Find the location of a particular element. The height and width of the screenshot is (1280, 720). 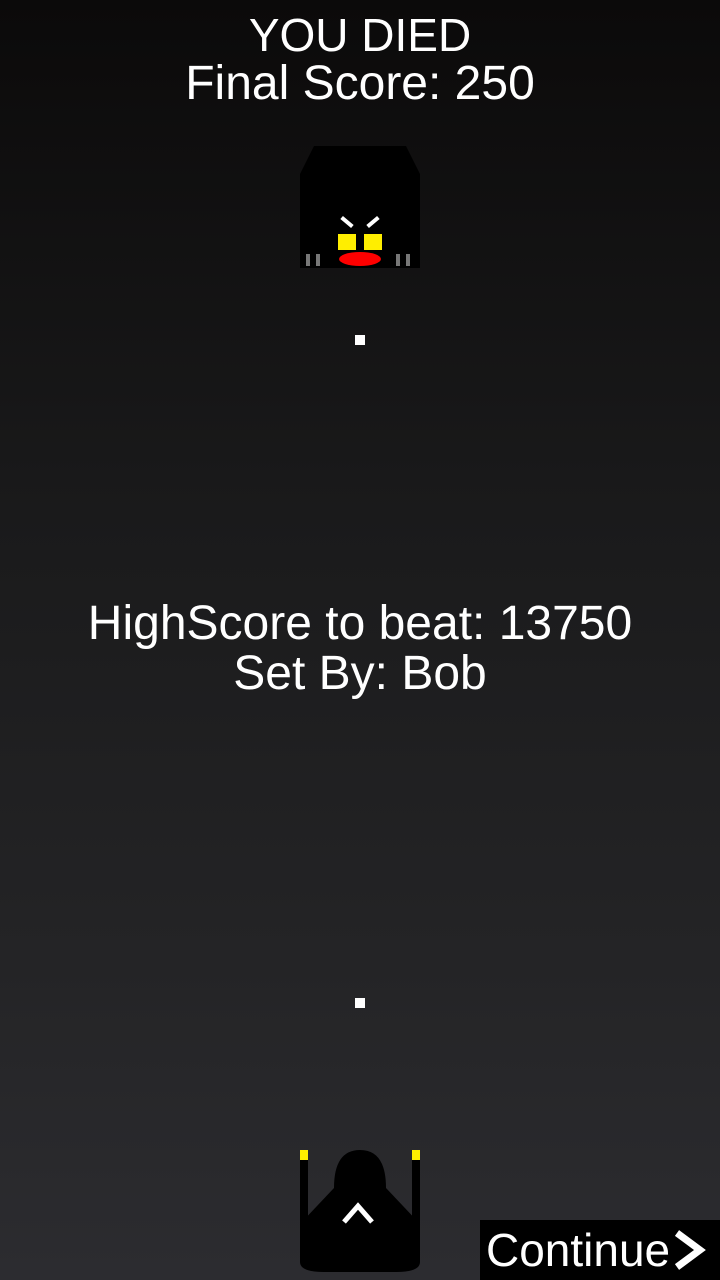

continue-button: Continue is located at coordinates (600, 1250).